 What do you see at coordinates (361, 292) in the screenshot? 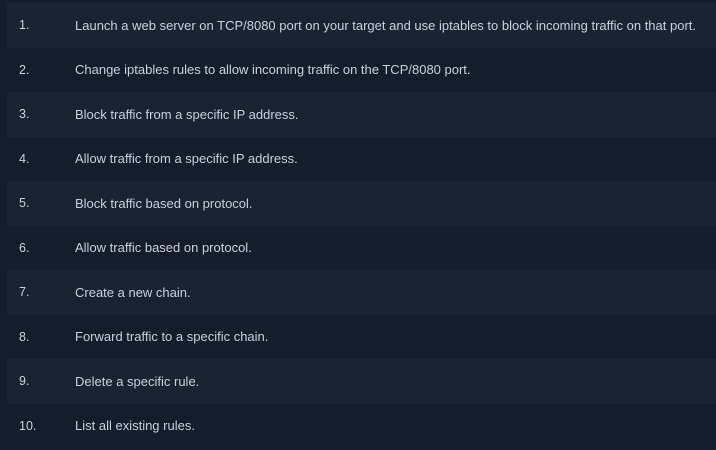
I see `task-row: 7. Create a new chain.` at bounding box center [361, 292].